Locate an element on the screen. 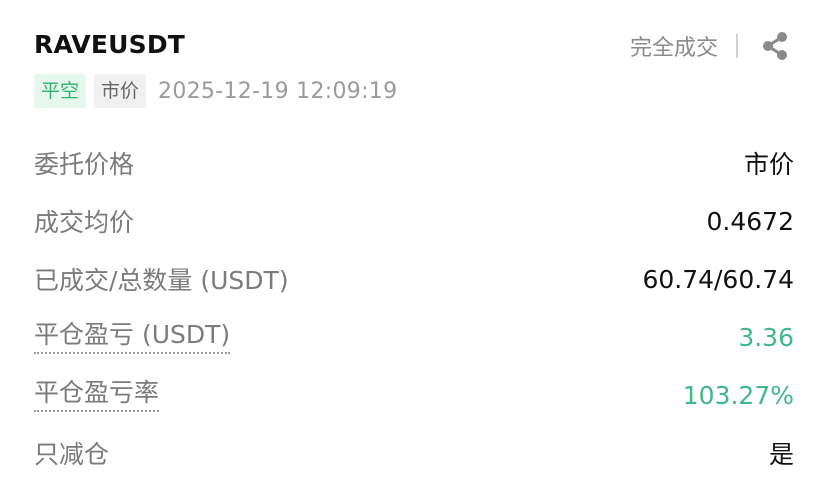 The height and width of the screenshot is (496, 828). detail-row-close-pnl: 平仓盈亏 (USDT) 3.36 is located at coordinates (414, 337).